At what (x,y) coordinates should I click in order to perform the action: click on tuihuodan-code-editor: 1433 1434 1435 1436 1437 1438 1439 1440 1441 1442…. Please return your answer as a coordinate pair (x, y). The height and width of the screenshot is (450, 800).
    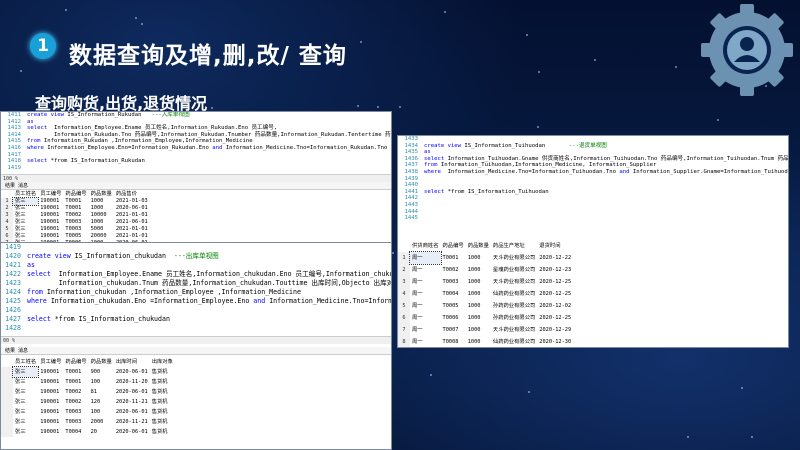
    Looking at the image, I should click on (593, 182).